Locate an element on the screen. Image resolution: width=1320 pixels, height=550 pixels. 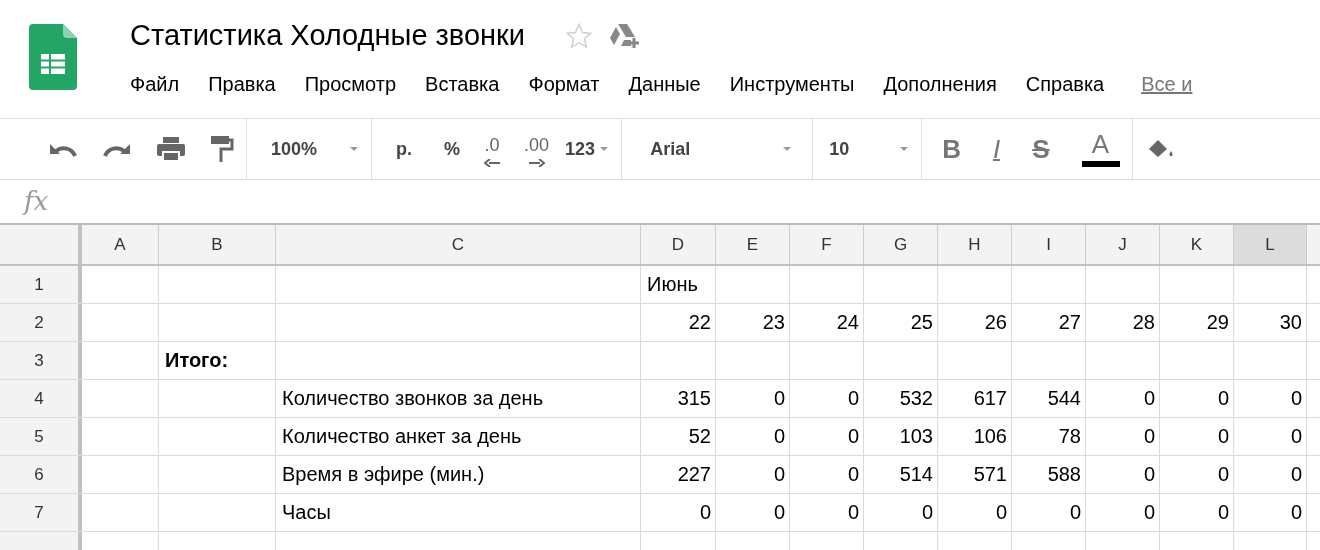
spreadsheet-logo-icon is located at coordinates (53, 57).